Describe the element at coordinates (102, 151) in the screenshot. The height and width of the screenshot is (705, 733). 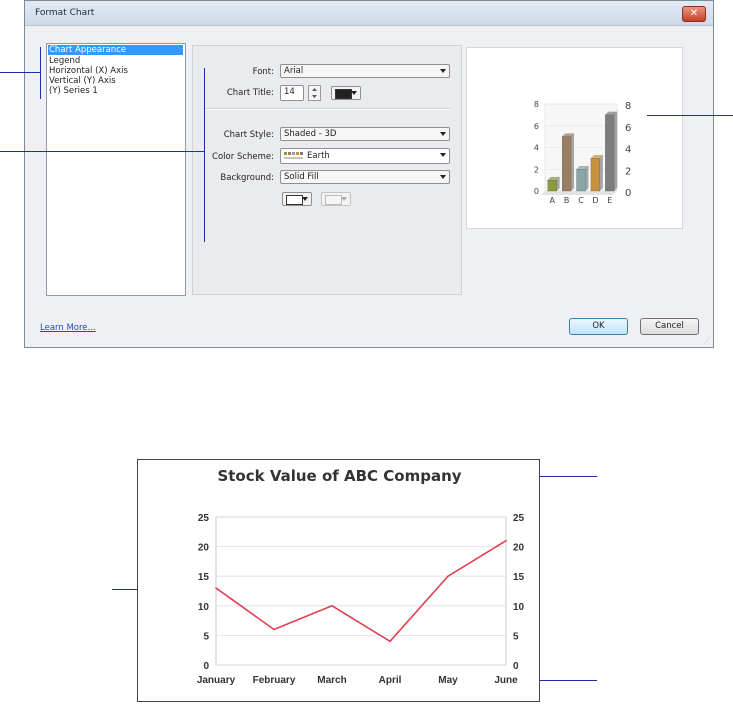
I see `callout-line-settings` at that location.